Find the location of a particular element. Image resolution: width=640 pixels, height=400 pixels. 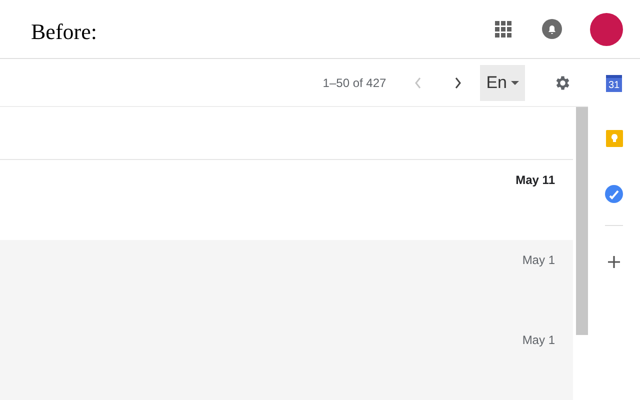

apps-grid-icon is located at coordinates (503, 29).